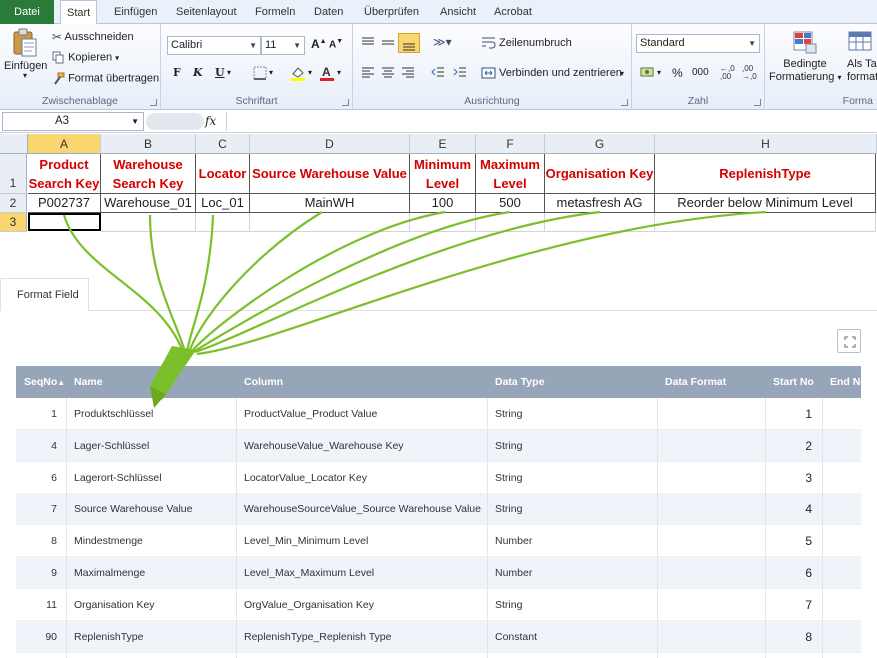  Describe the element at coordinates (600, 203) in the screenshot. I see `data-cell-g2: metasfresh AG` at that location.